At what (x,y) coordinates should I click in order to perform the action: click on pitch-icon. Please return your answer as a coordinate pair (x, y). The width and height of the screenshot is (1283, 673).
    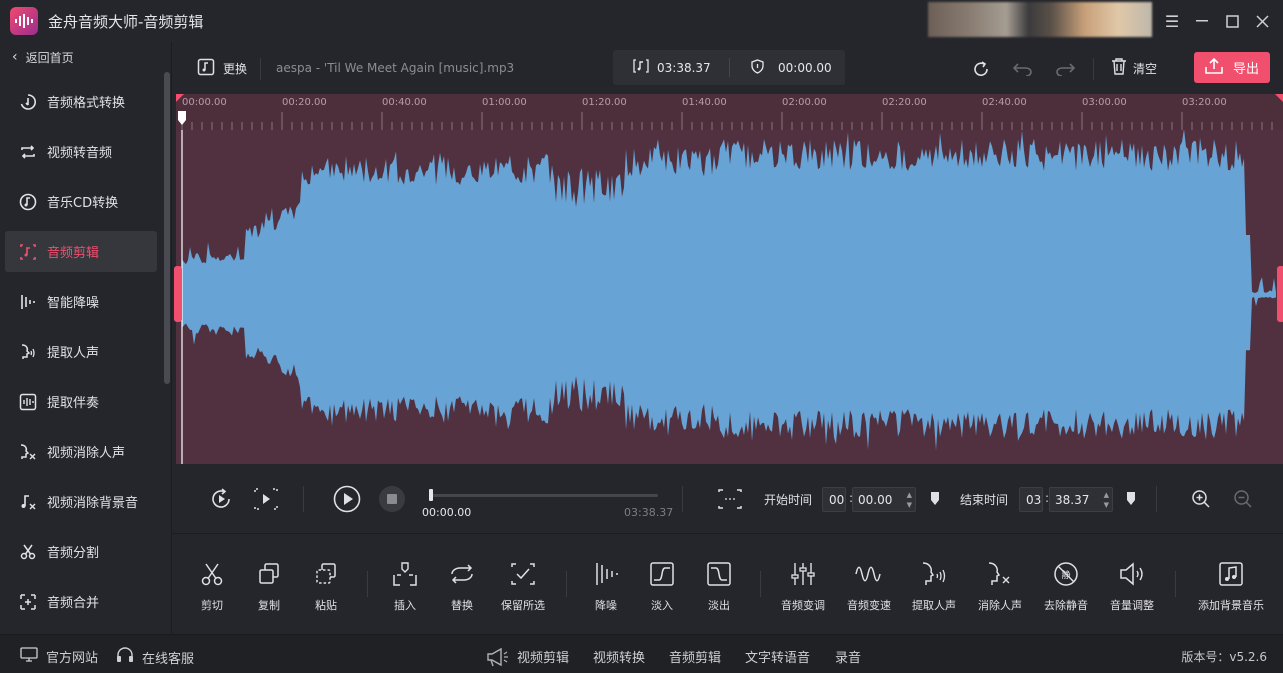
    Looking at the image, I should click on (803, 574).